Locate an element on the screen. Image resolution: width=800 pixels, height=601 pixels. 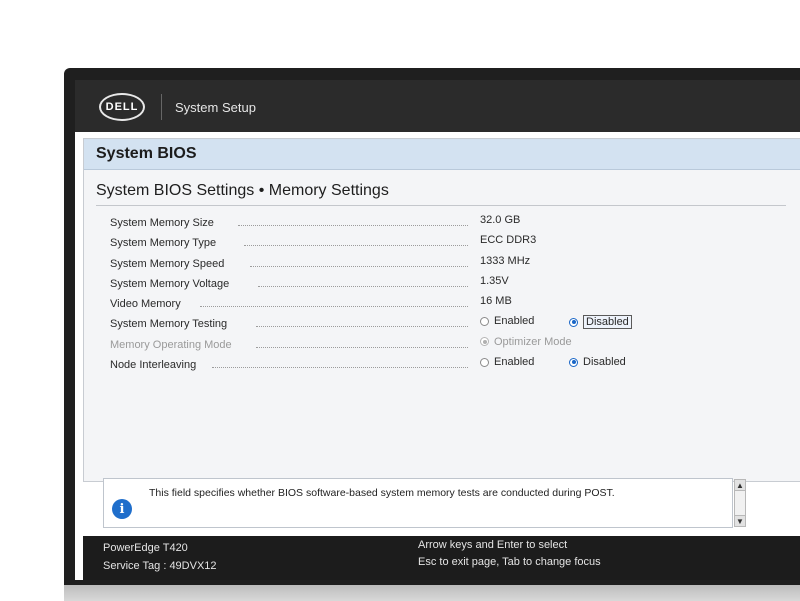
setting-row-memory-speed: System Memory Speed 1333 MHz is located at coordinates (455, 265).